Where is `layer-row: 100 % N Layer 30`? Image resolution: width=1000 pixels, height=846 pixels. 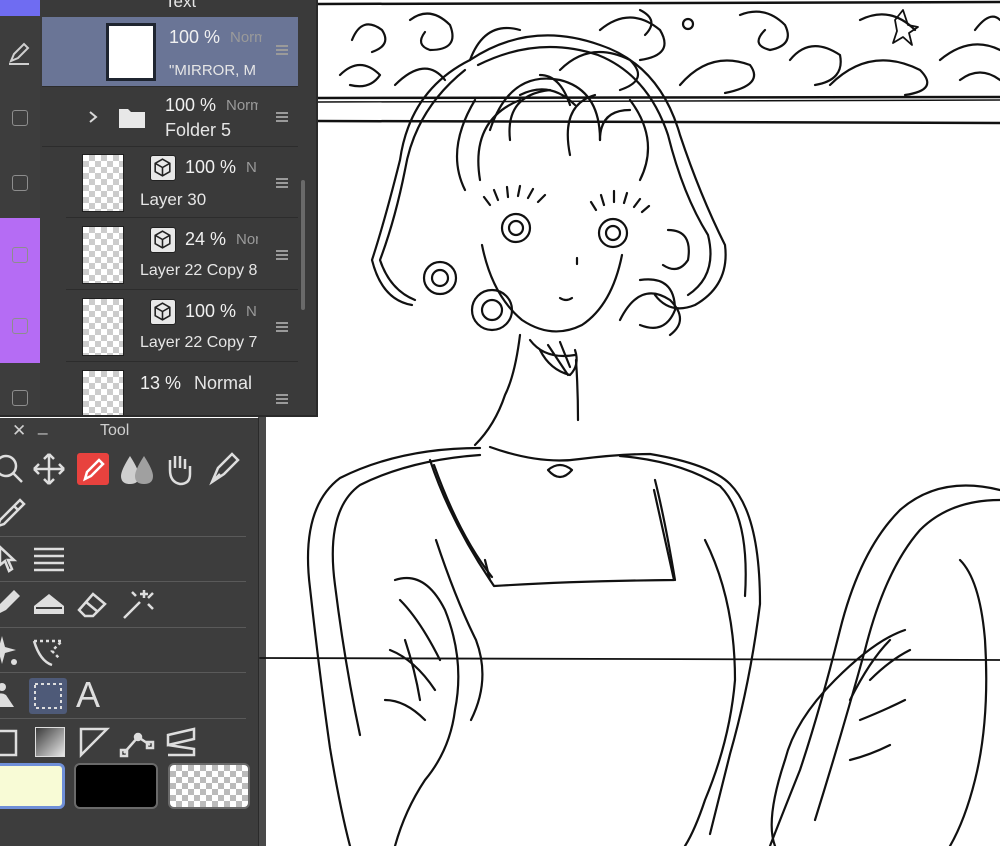 layer-row: 100 % N Layer 30 is located at coordinates (182, 183).